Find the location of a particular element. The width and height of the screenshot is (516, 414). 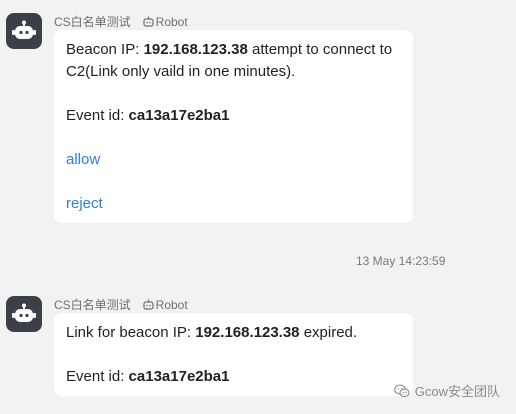

watermark-text: Gcow安全团队 is located at coordinates (457, 391).